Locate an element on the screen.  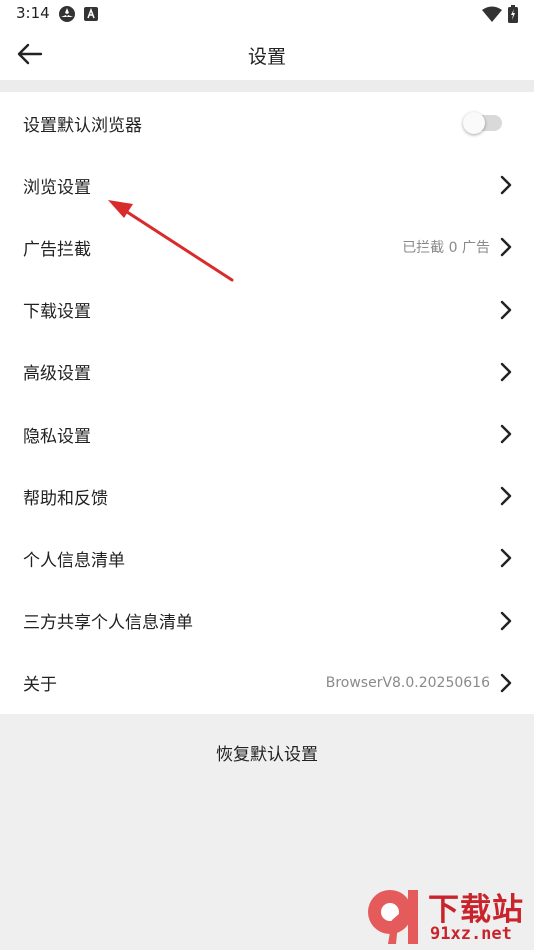
version-text: BrowserV8.0.20250616 is located at coordinates (407, 682).